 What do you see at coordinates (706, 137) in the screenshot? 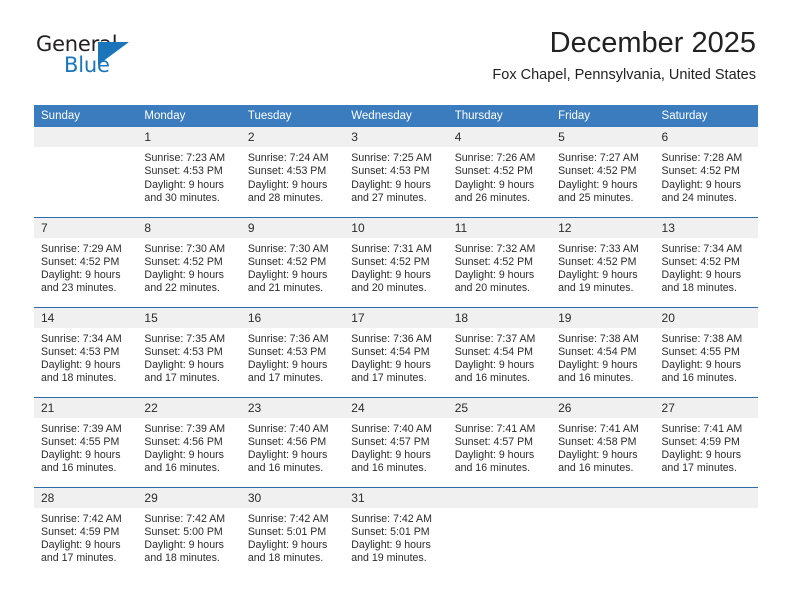
I see `day-number: 6` at bounding box center [706, 137].